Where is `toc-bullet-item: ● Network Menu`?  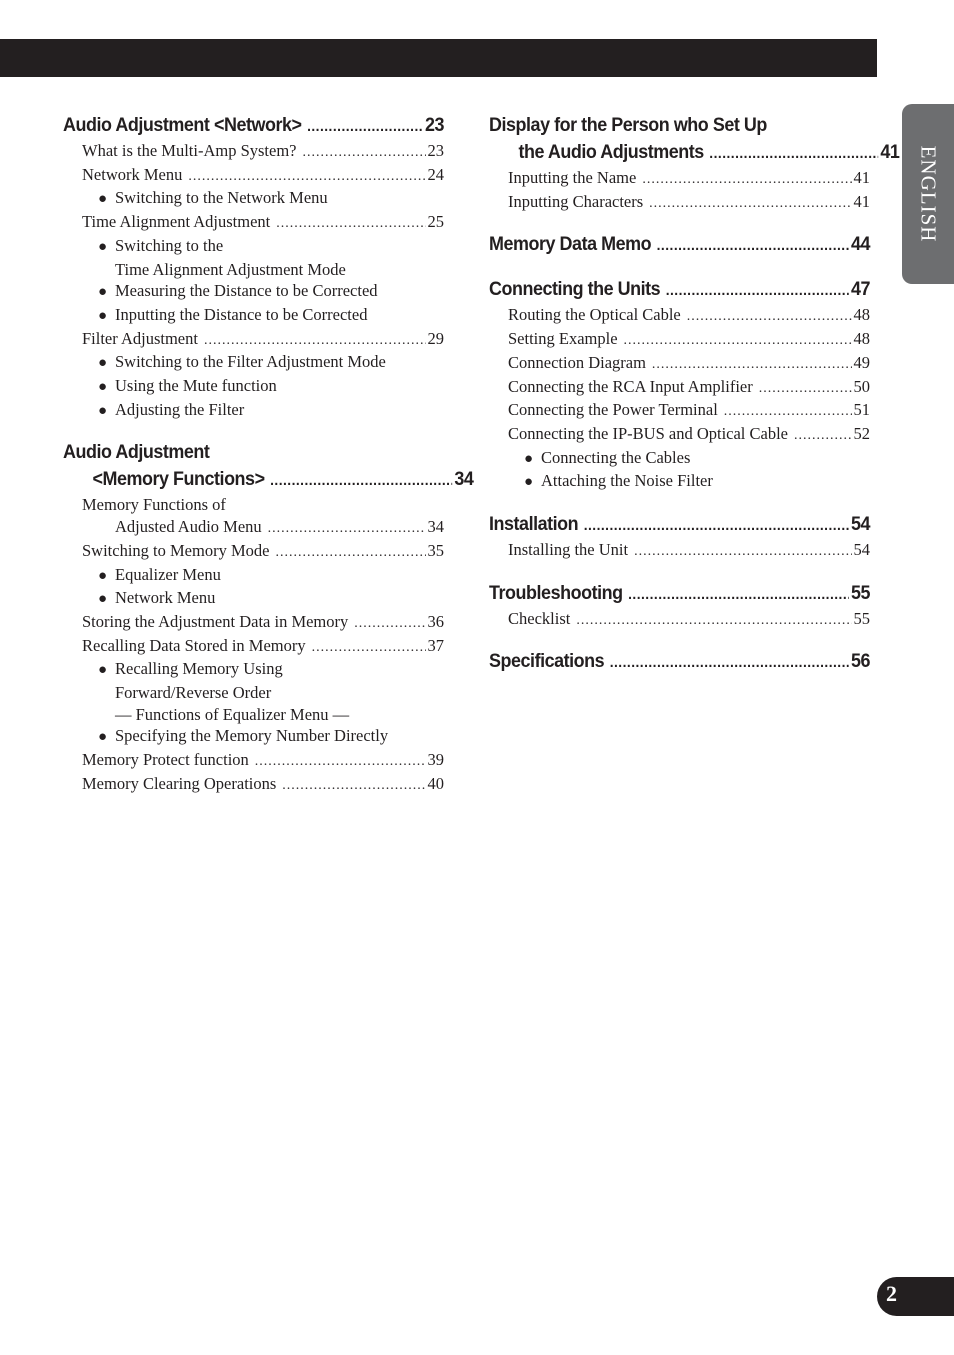
toc-bullet-item: ● Network Menu is located at coordinates (253, 599).